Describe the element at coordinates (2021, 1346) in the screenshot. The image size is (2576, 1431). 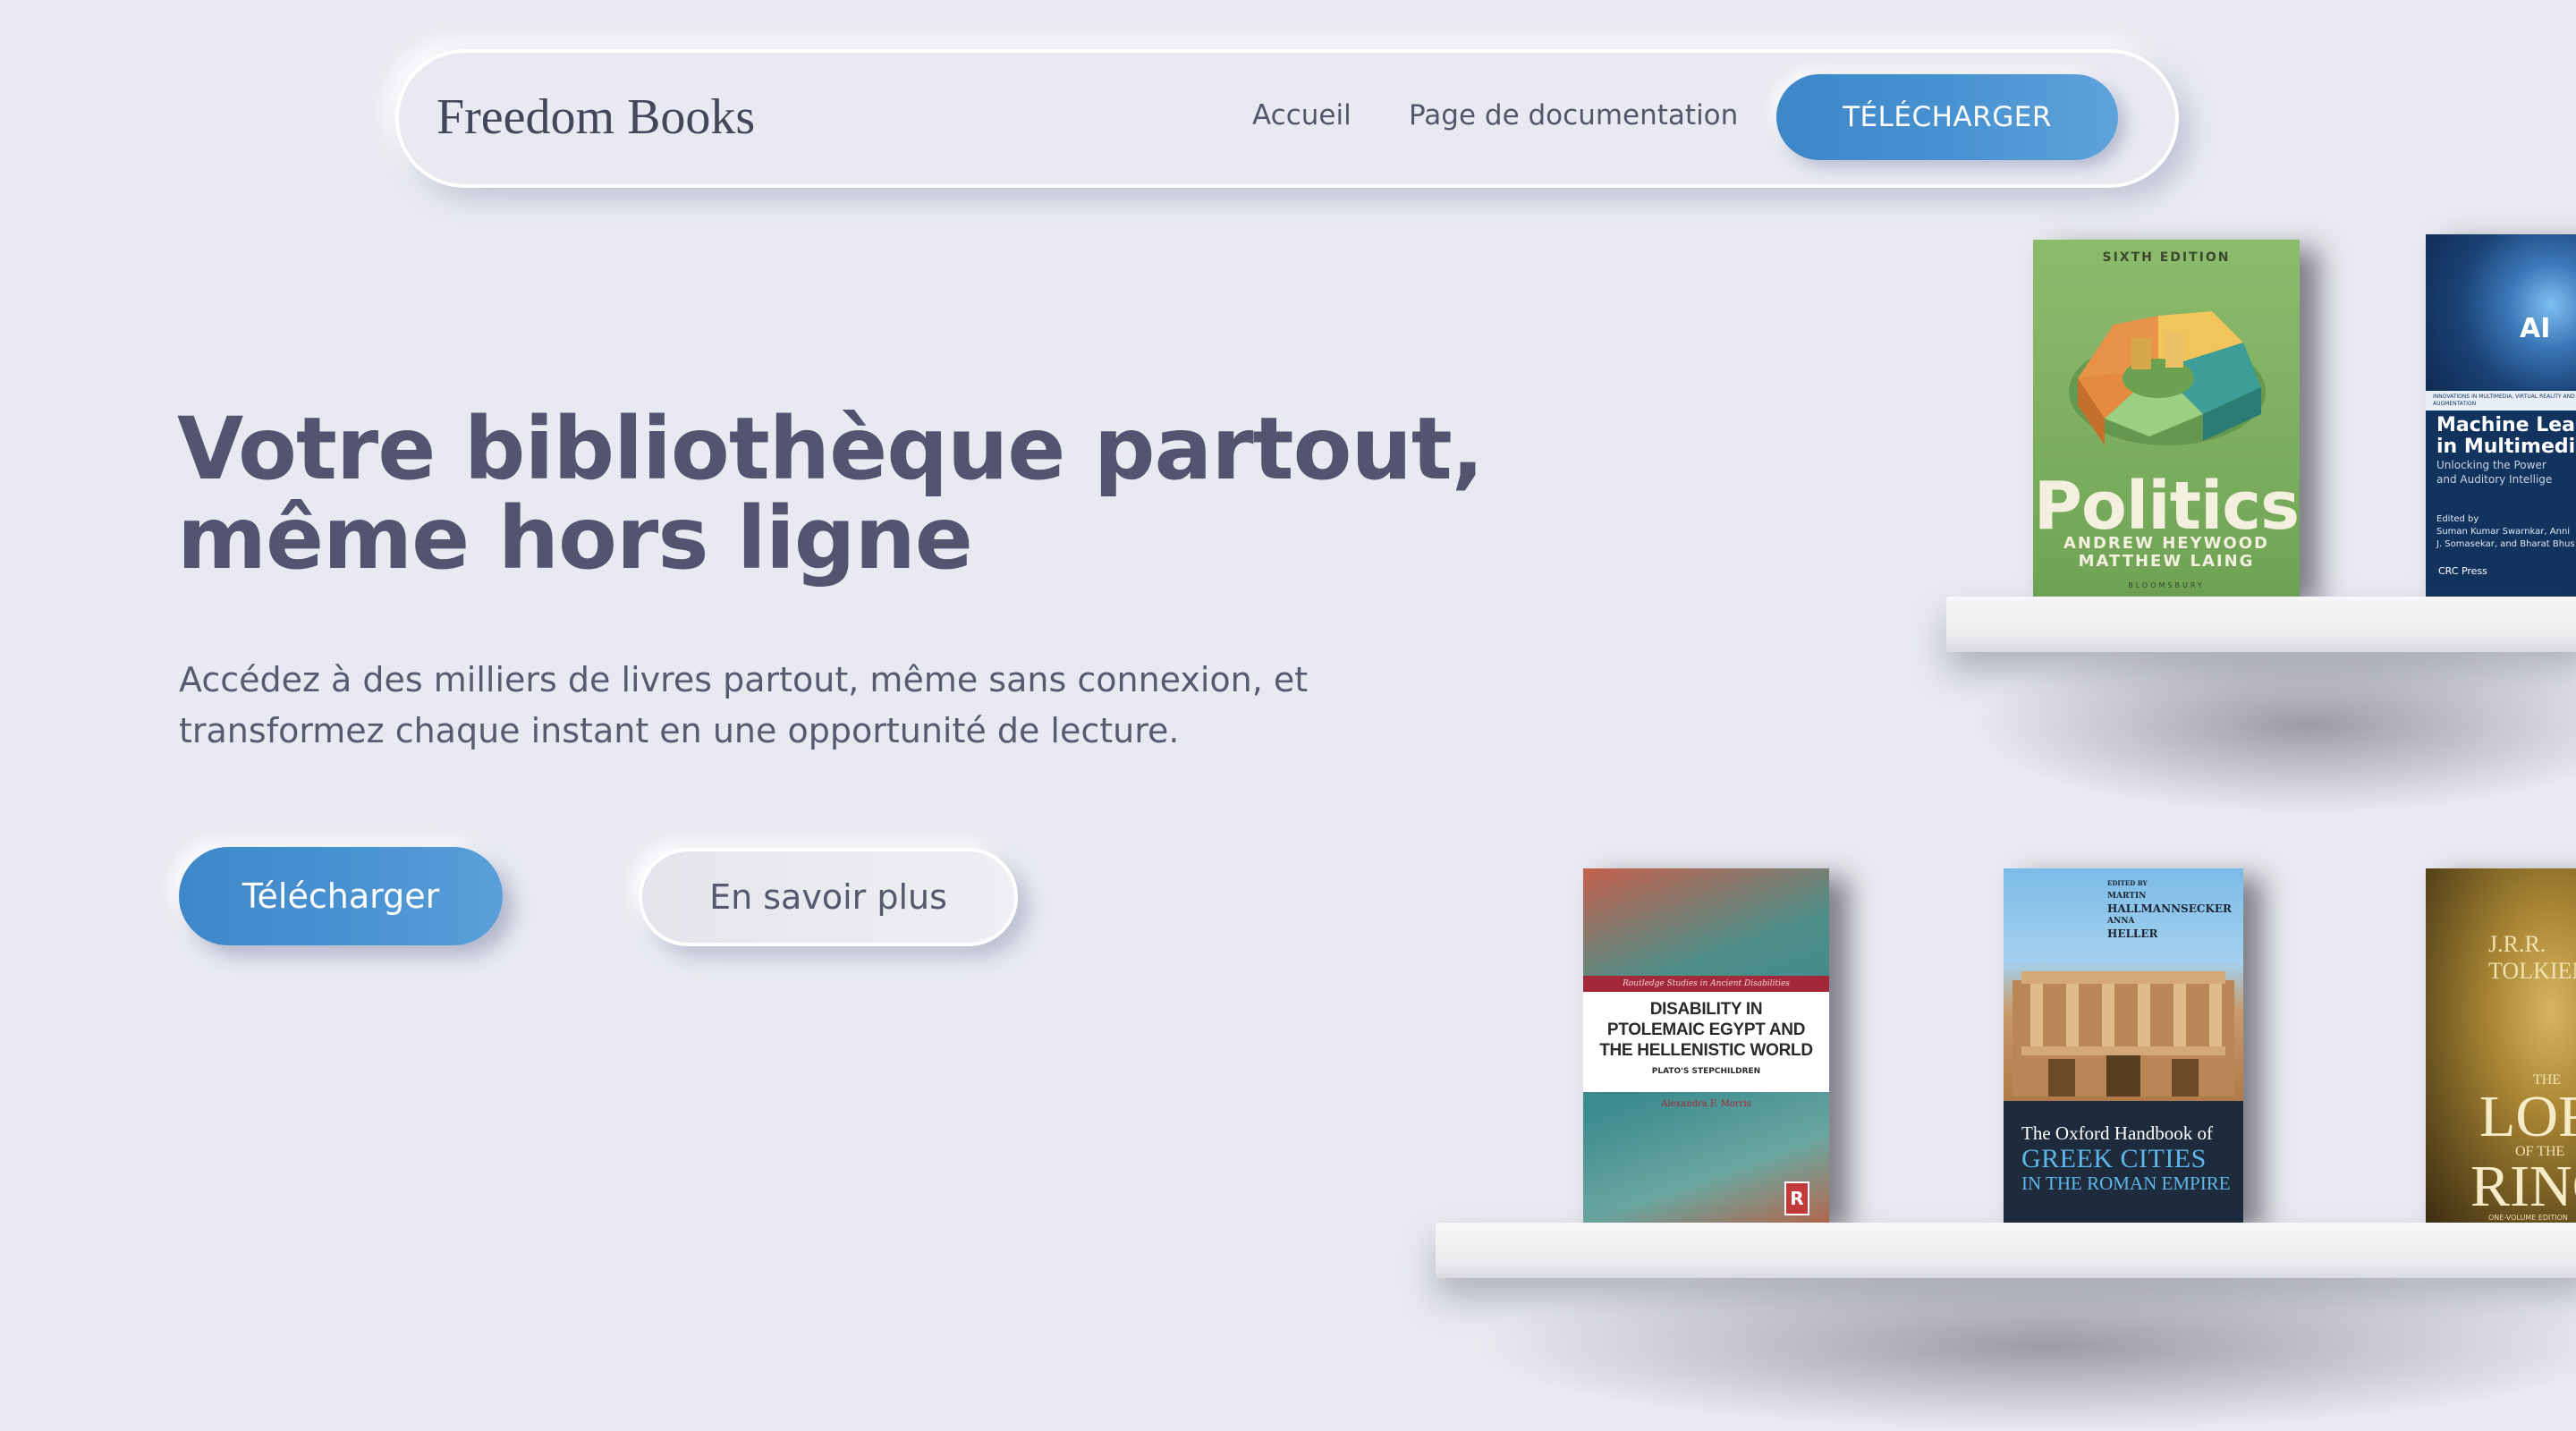
I see `shelf-bottom-shadow` at that location.